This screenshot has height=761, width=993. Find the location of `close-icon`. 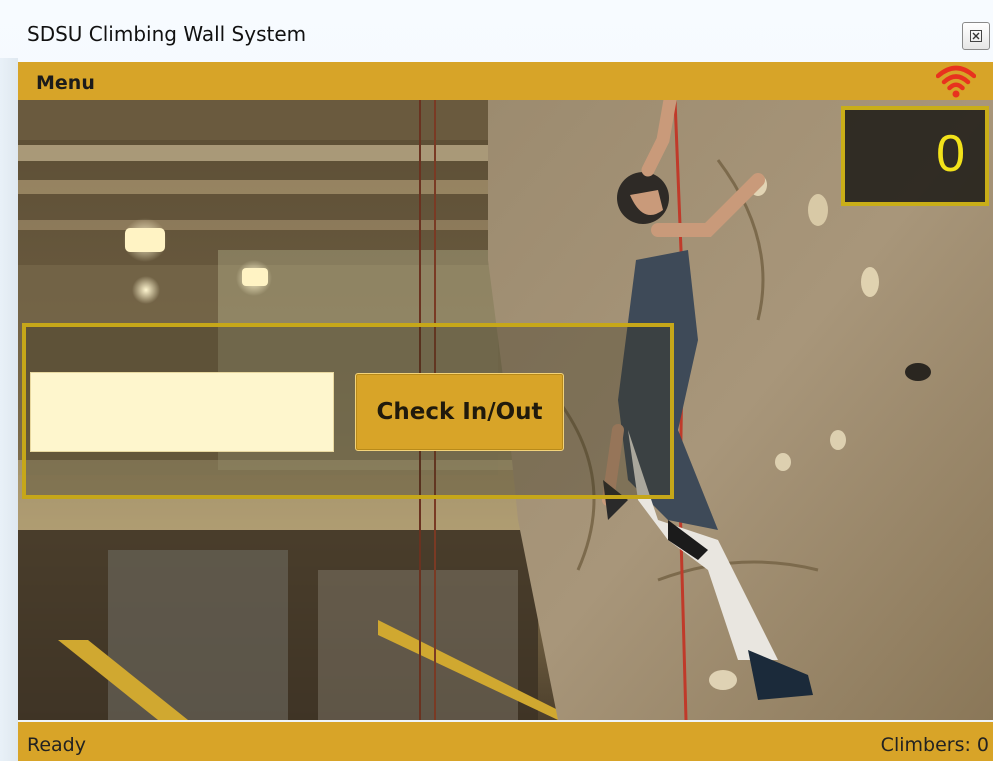

close-icon is located at coordinates (976, 36).